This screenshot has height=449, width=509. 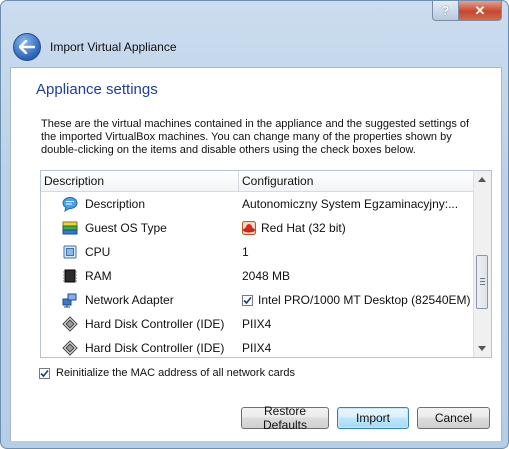 I want to click on import-button: Import, so click(x=373, y=418).